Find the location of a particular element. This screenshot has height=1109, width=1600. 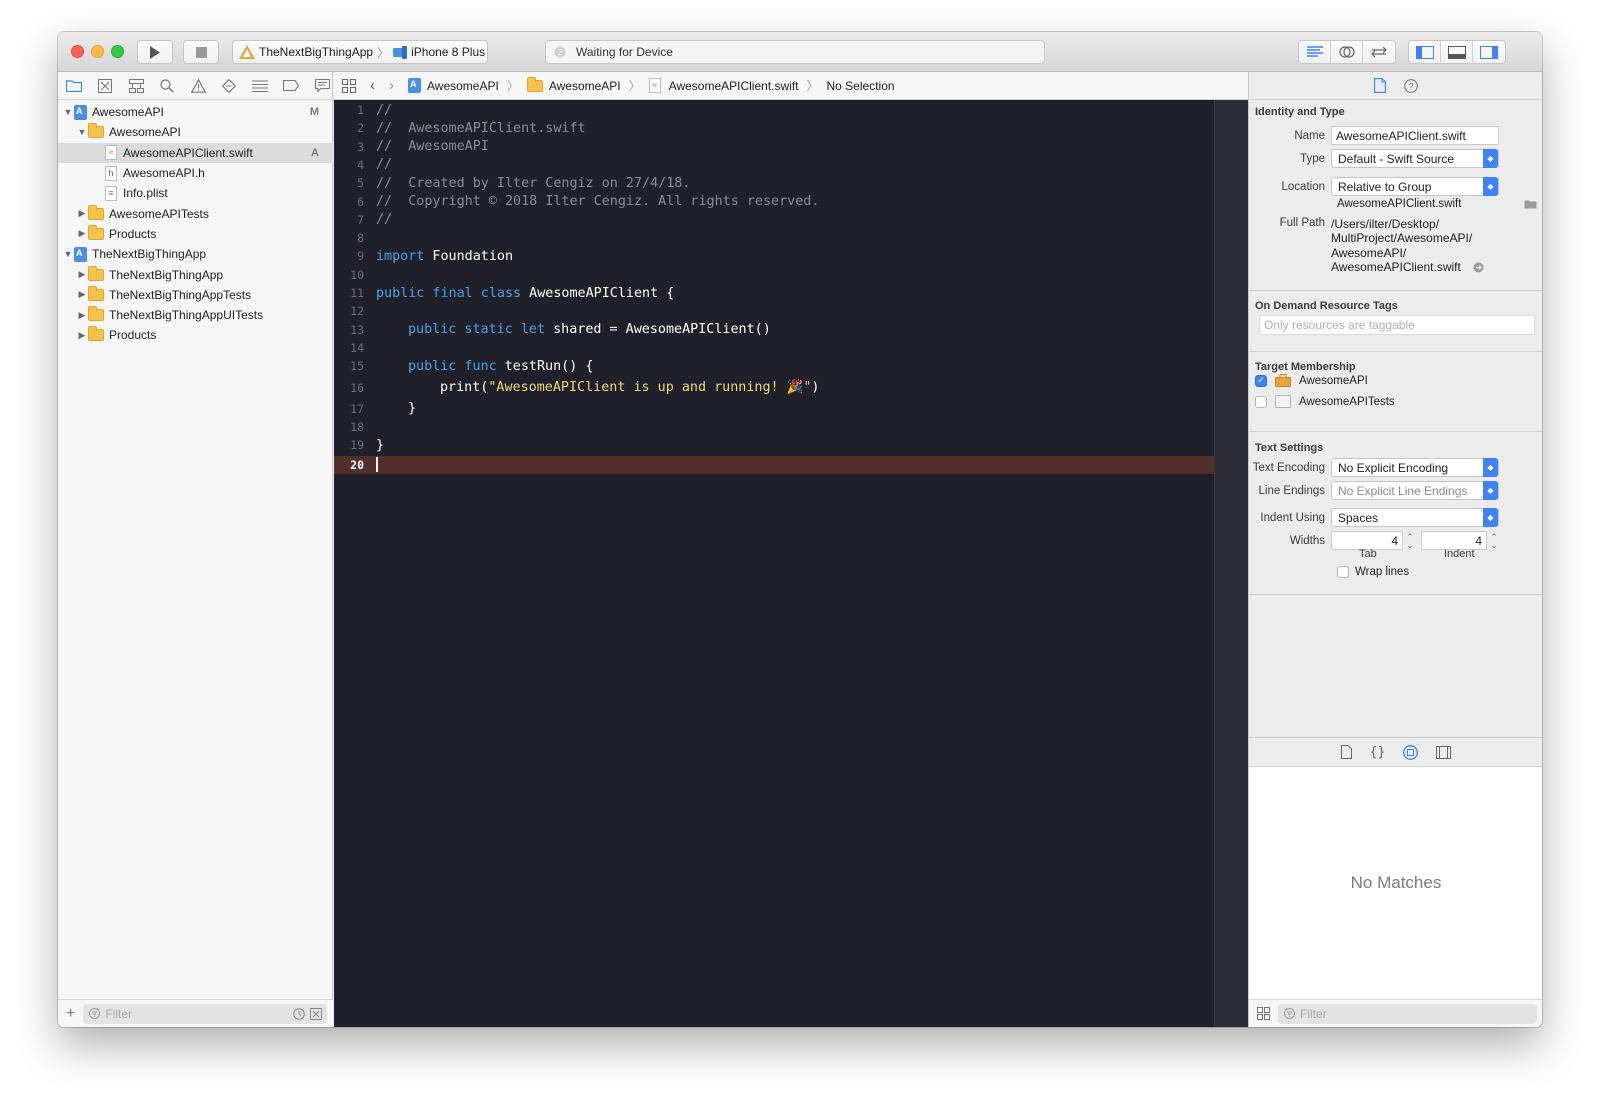

tree-item-info-plist: ≡ Info.plist is located at coordinates (195, 193).